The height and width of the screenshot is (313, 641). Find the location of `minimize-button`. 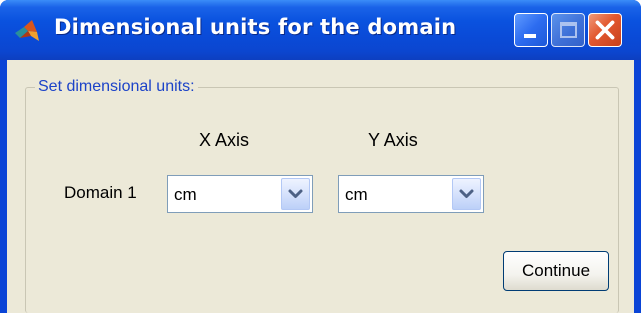

minimize-button is located at coordinates (531, 30).